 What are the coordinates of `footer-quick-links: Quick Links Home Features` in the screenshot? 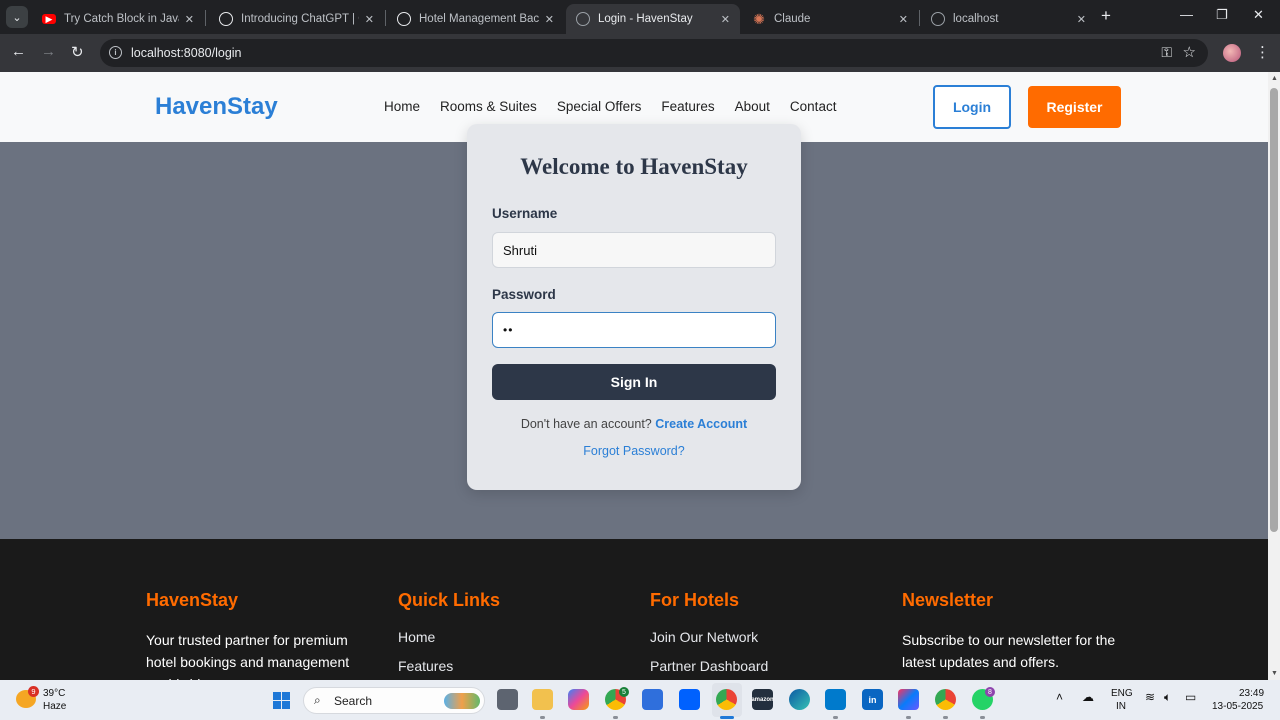 It's located at (513, 635).